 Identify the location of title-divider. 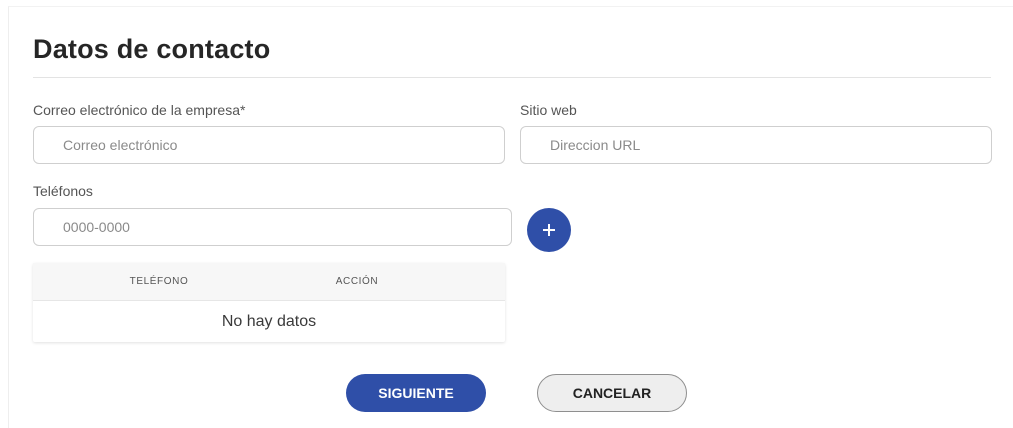
(512, 77).